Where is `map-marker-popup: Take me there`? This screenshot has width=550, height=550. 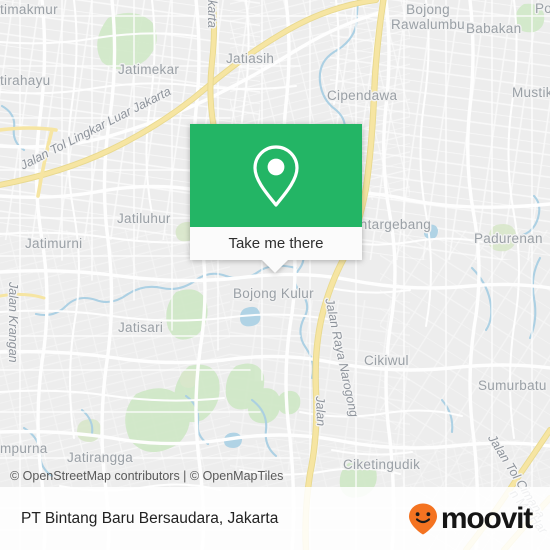 map-marker-popup: Take me there is located at coordinates (276, 198).